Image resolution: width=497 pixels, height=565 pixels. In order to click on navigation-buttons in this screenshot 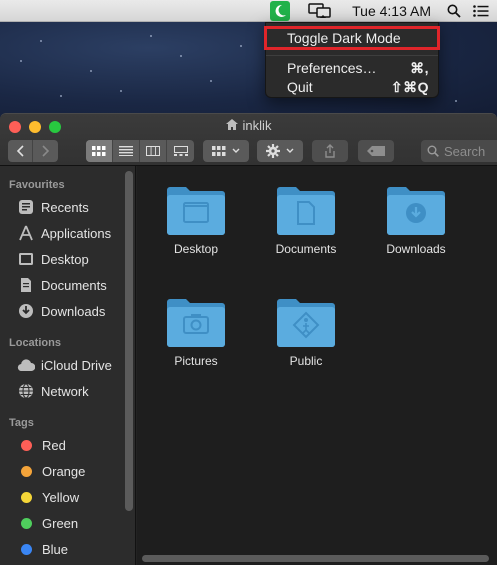, I will do `click(33, 151)`.